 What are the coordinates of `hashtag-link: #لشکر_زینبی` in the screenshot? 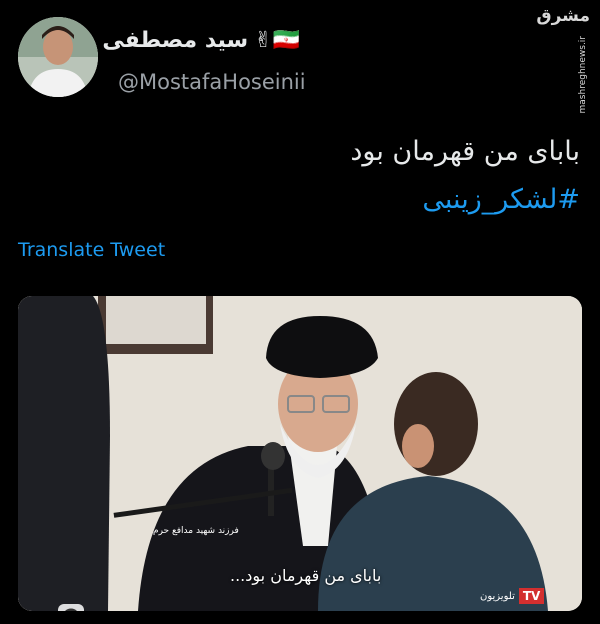 It's located at (465, 200).